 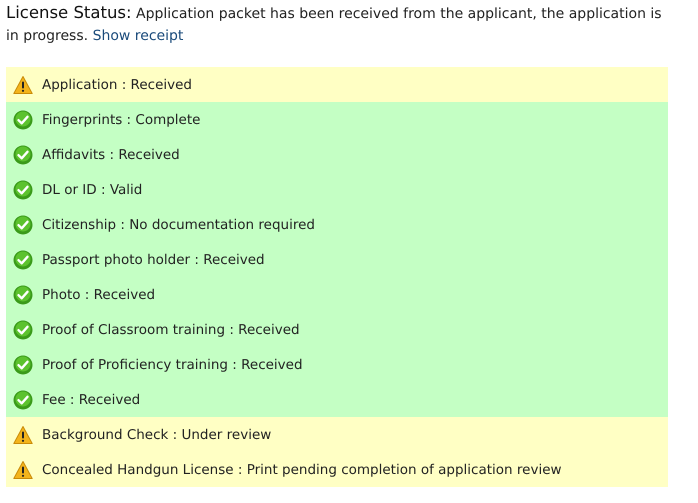 What do you see at coordinates (171, 330) in the screenshot?
I see `status-text: Proof of Classroom training : Received` at bounding box center [171, 330].